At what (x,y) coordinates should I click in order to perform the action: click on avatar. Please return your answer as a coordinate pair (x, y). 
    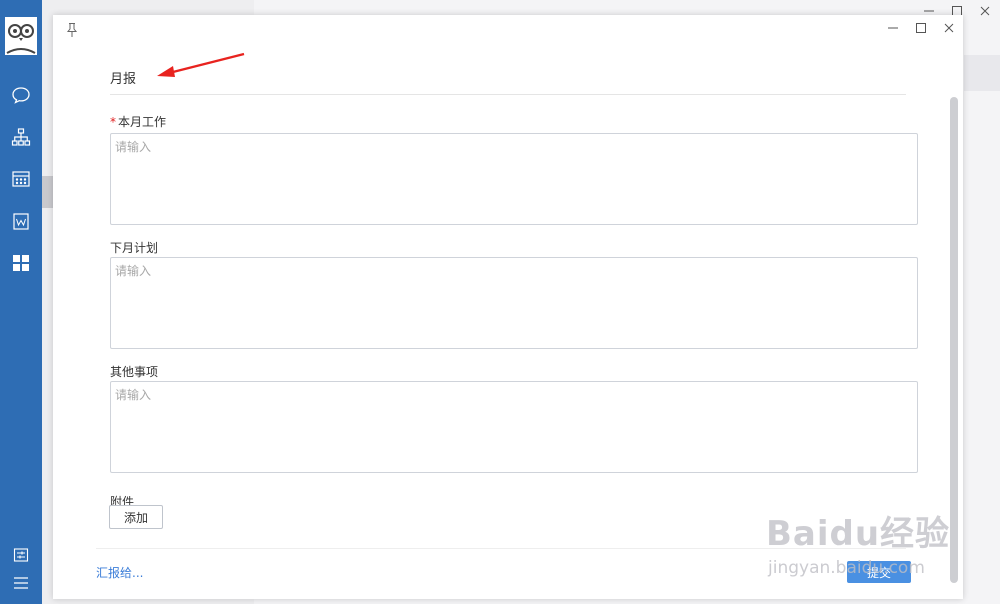
    Looking at the image, I should click on (21, 36).